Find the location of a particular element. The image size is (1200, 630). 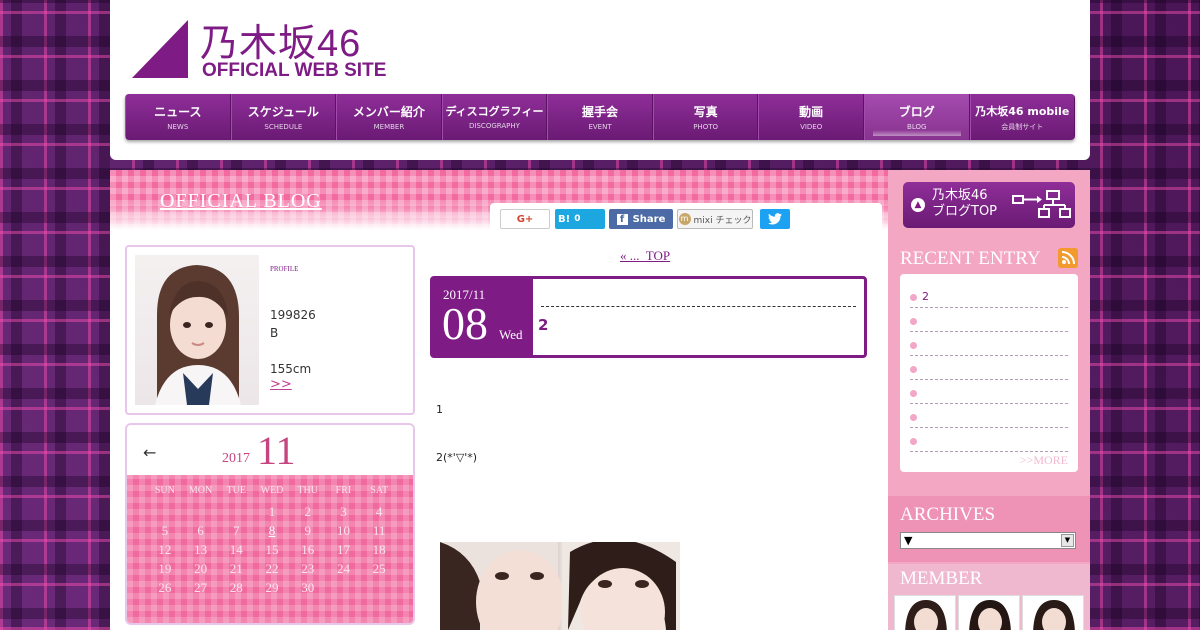

post-header: 2017/11 08 Wed 2 is located at coordinates (648, 317).